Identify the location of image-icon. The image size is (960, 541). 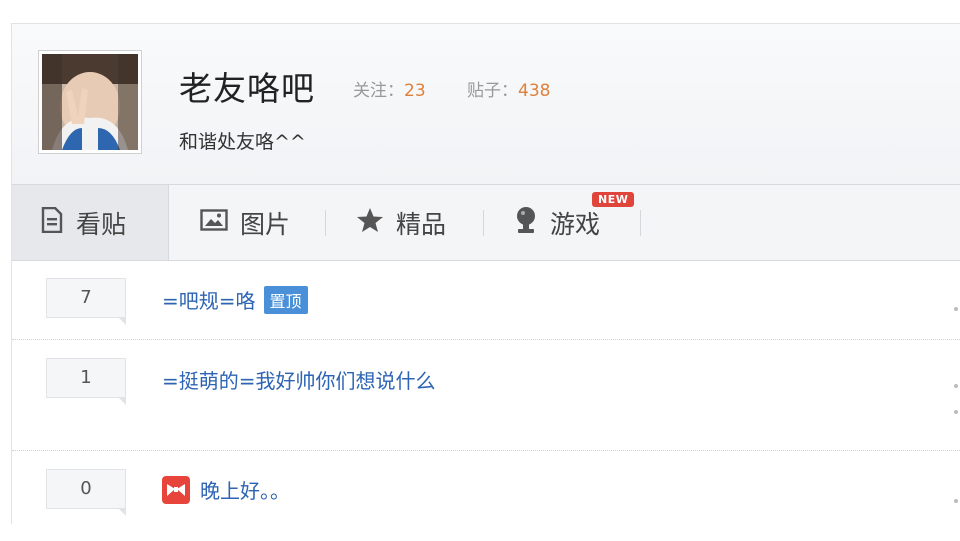
(214, 222).